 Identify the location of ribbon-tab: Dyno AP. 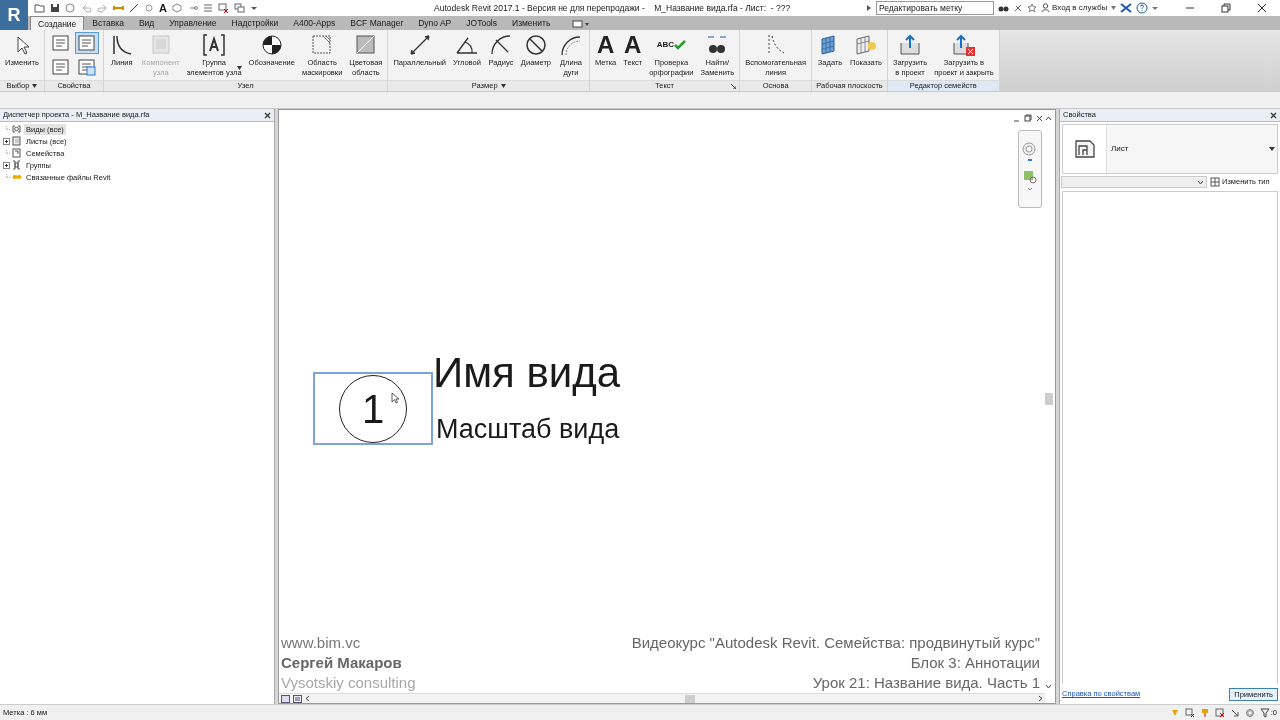
(435, 23).